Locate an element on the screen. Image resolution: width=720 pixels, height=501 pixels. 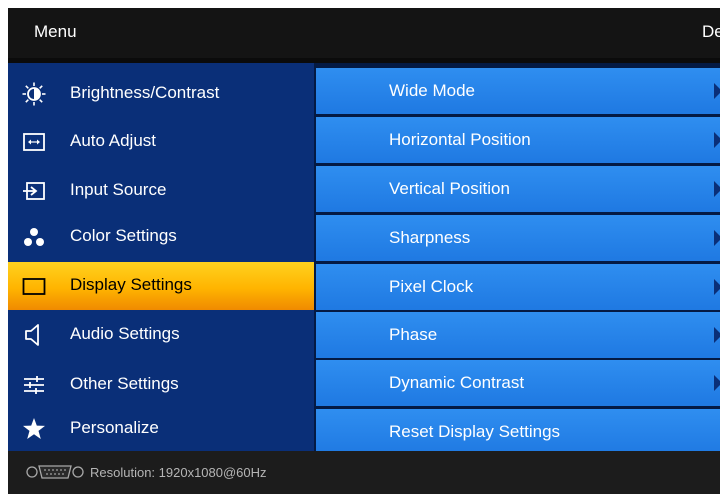
submenu-item-vertical-position: Vertical Position is located at coordinates (518, 189).